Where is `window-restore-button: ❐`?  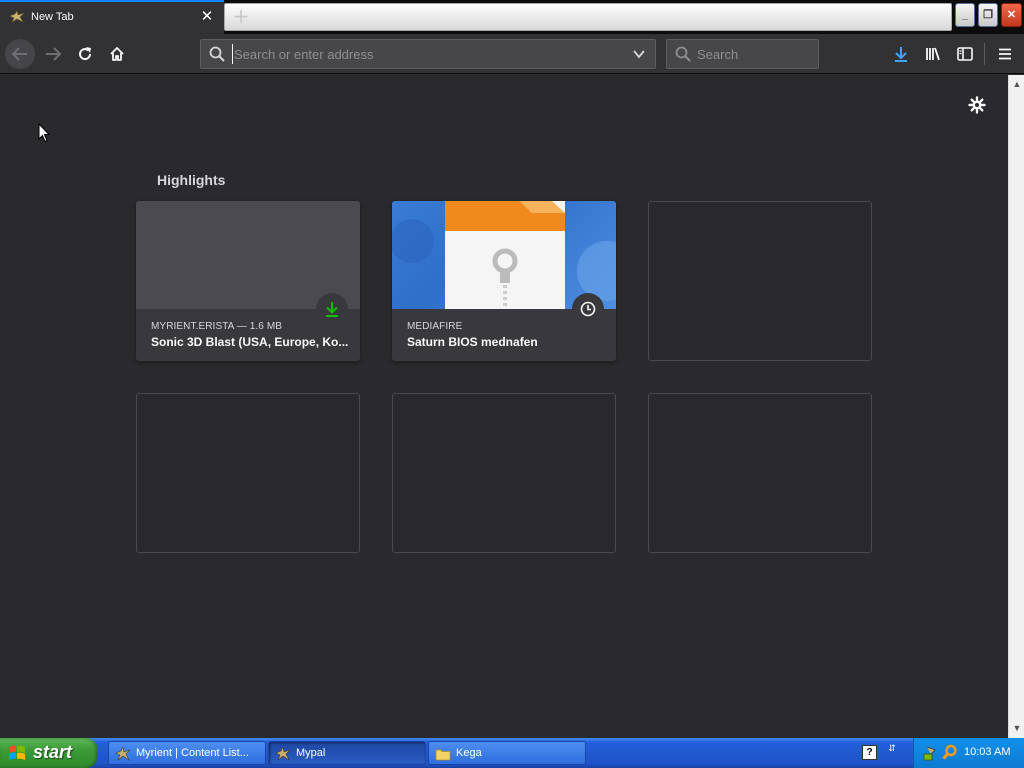 window-restore-button: ❐ is located at coordinates (988, 15).